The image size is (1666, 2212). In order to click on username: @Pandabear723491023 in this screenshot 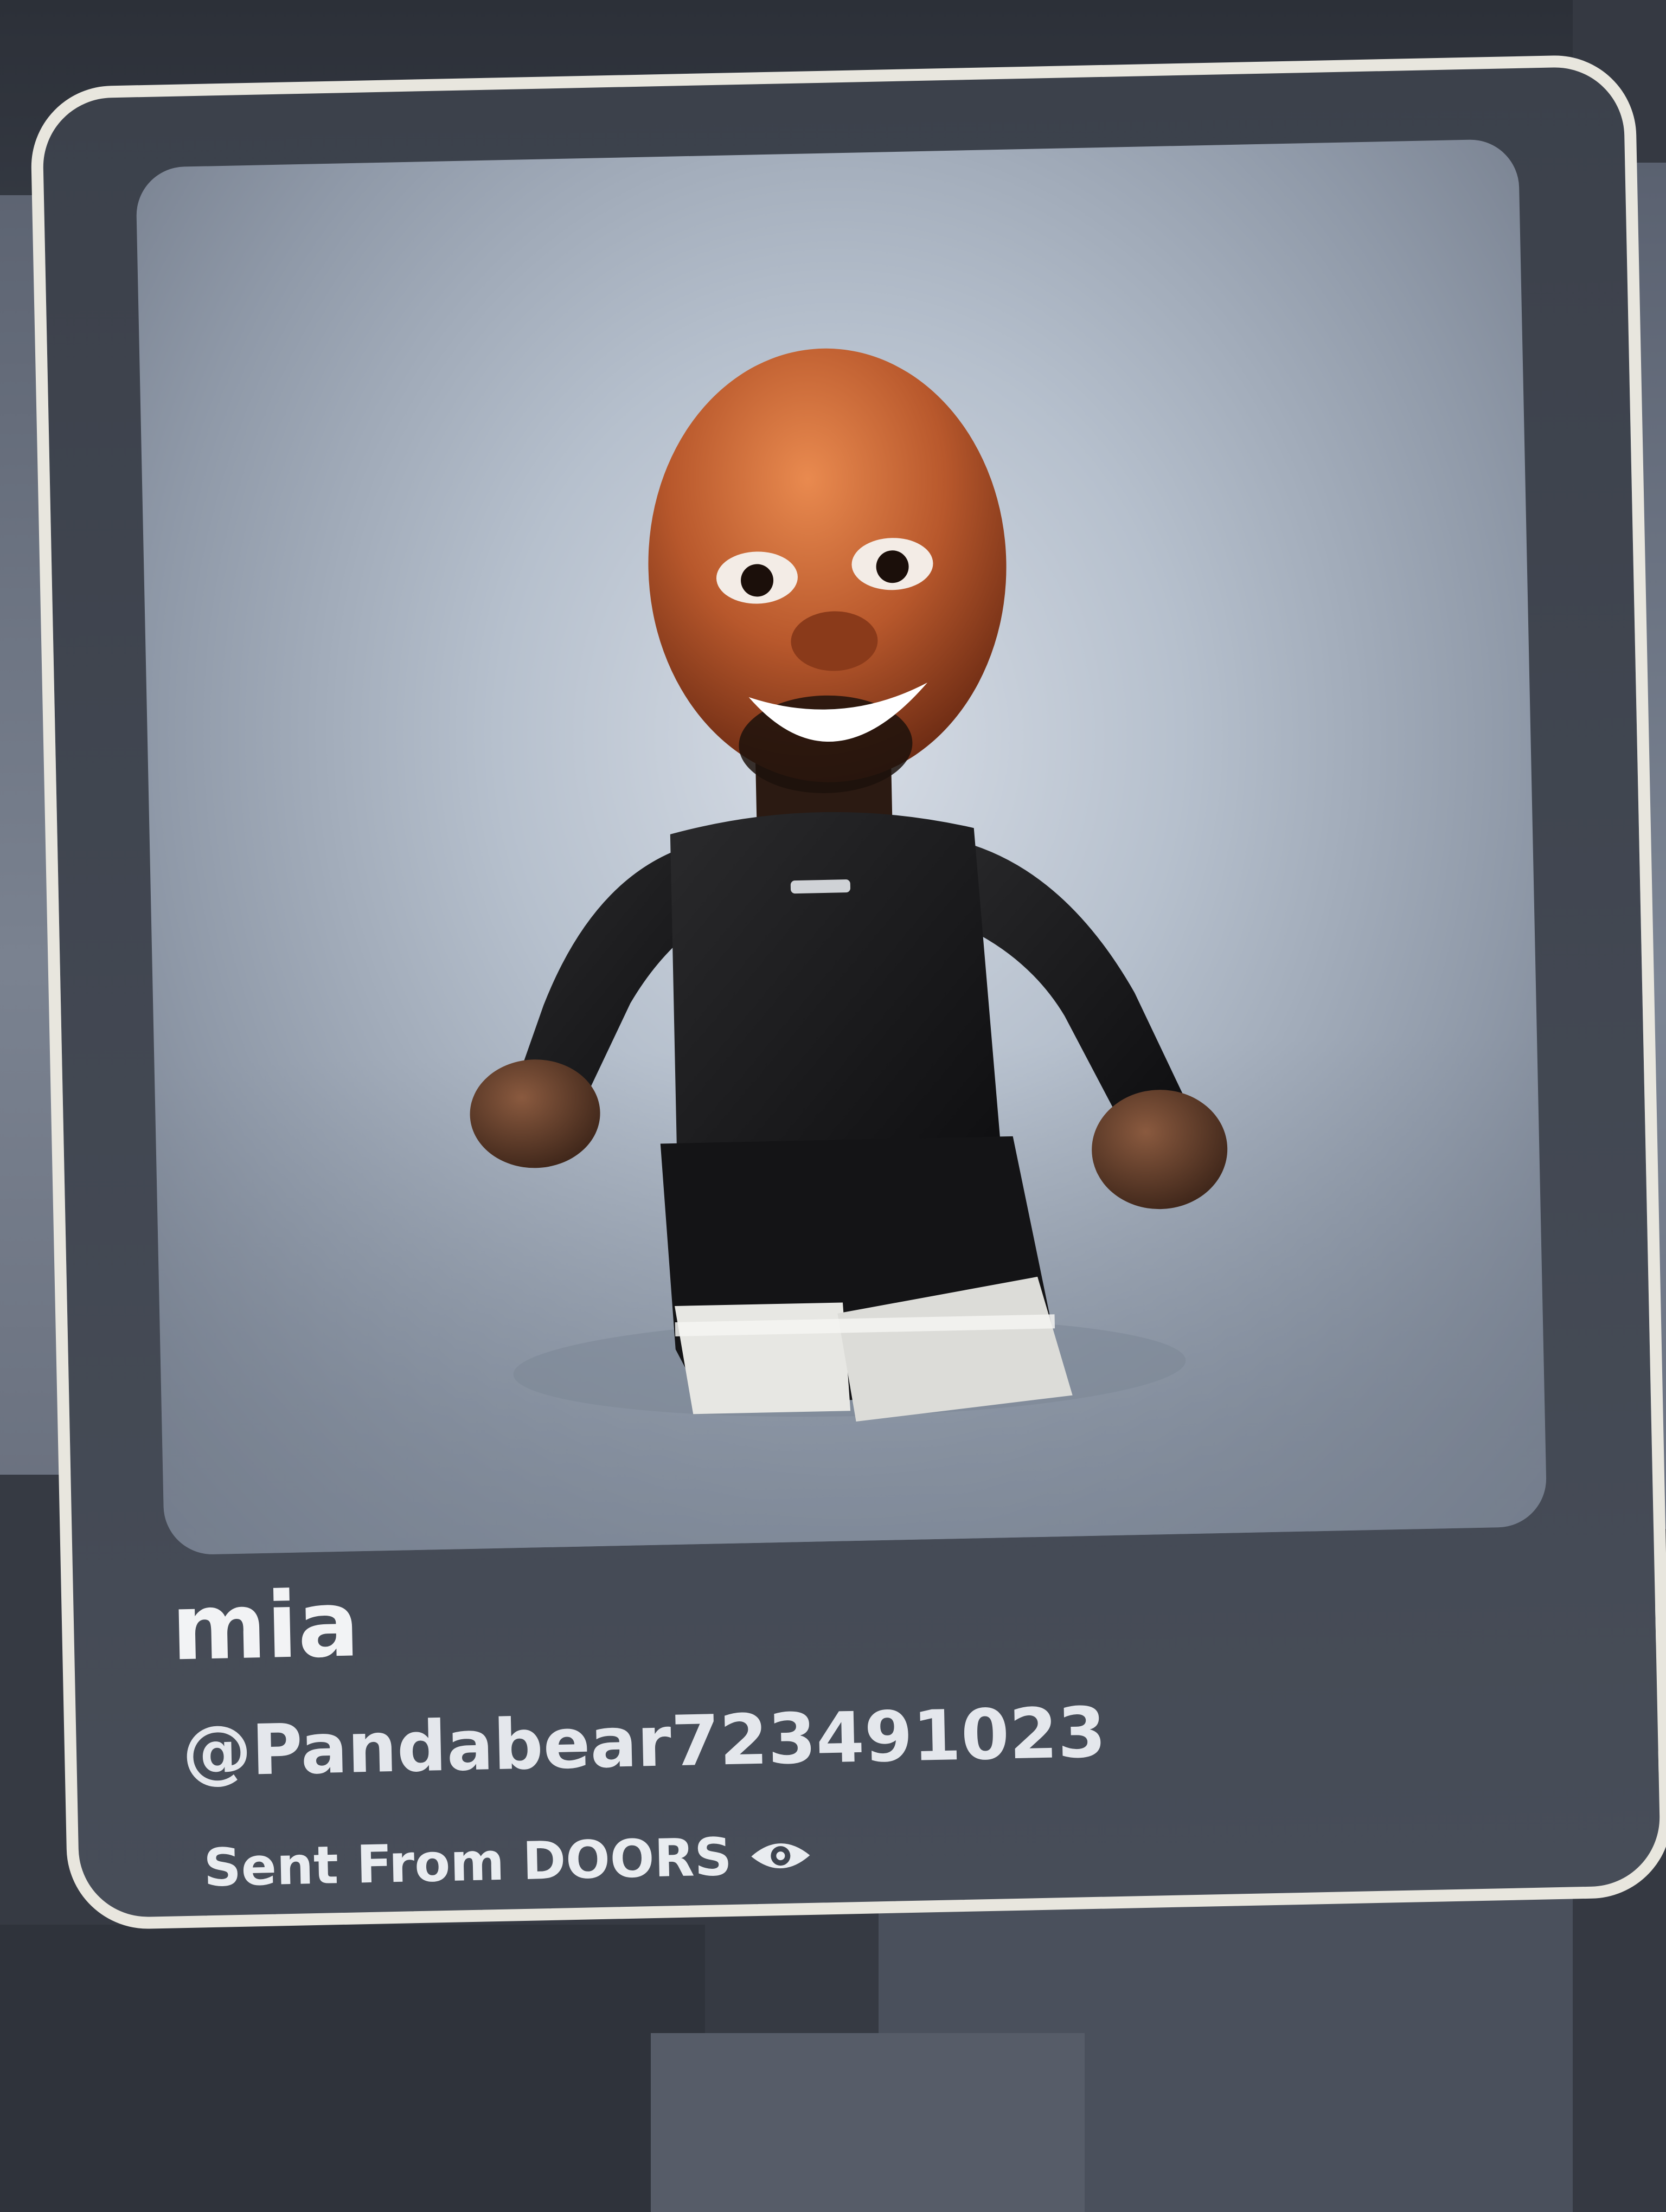, I will do `click(644, 1742)`.